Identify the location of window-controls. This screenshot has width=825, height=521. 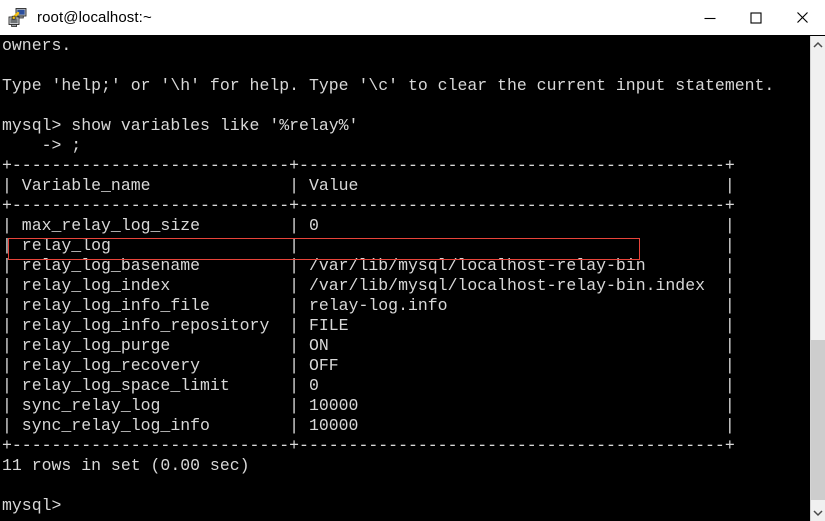
(756, 17).